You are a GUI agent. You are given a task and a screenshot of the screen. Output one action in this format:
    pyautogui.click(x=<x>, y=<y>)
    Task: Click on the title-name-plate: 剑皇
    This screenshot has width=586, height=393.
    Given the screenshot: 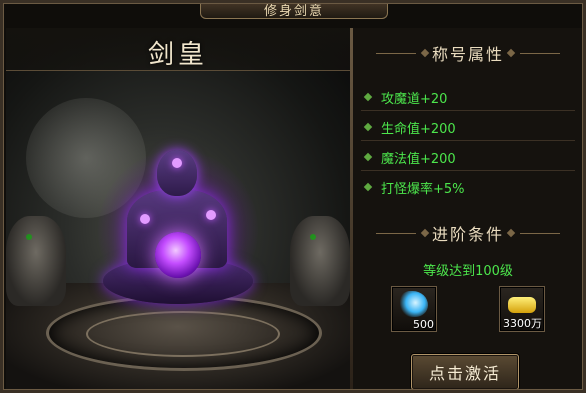 What is the action you would take?
    pyautogui.click(x=178, y=49)
    